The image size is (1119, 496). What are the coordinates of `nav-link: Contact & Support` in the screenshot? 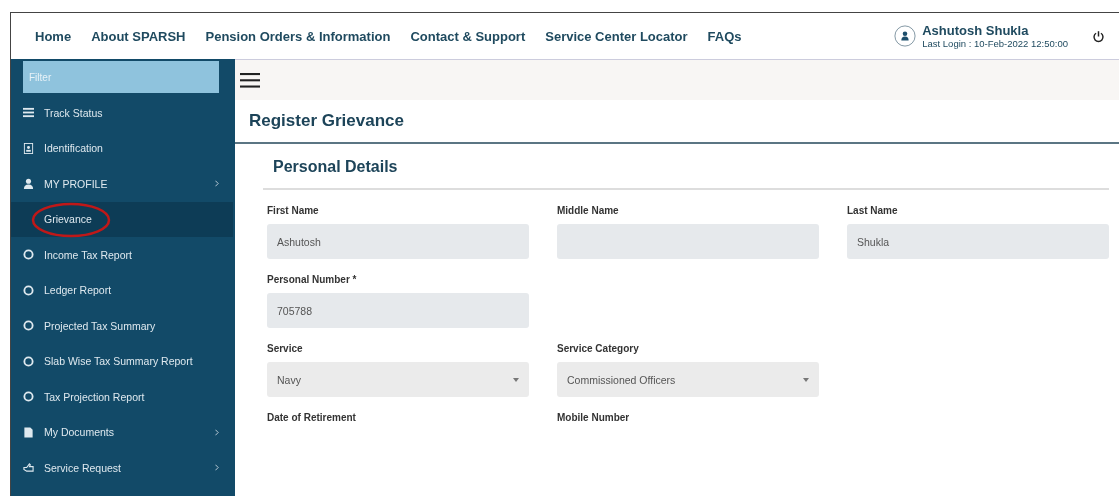 It's located at (468, 36).